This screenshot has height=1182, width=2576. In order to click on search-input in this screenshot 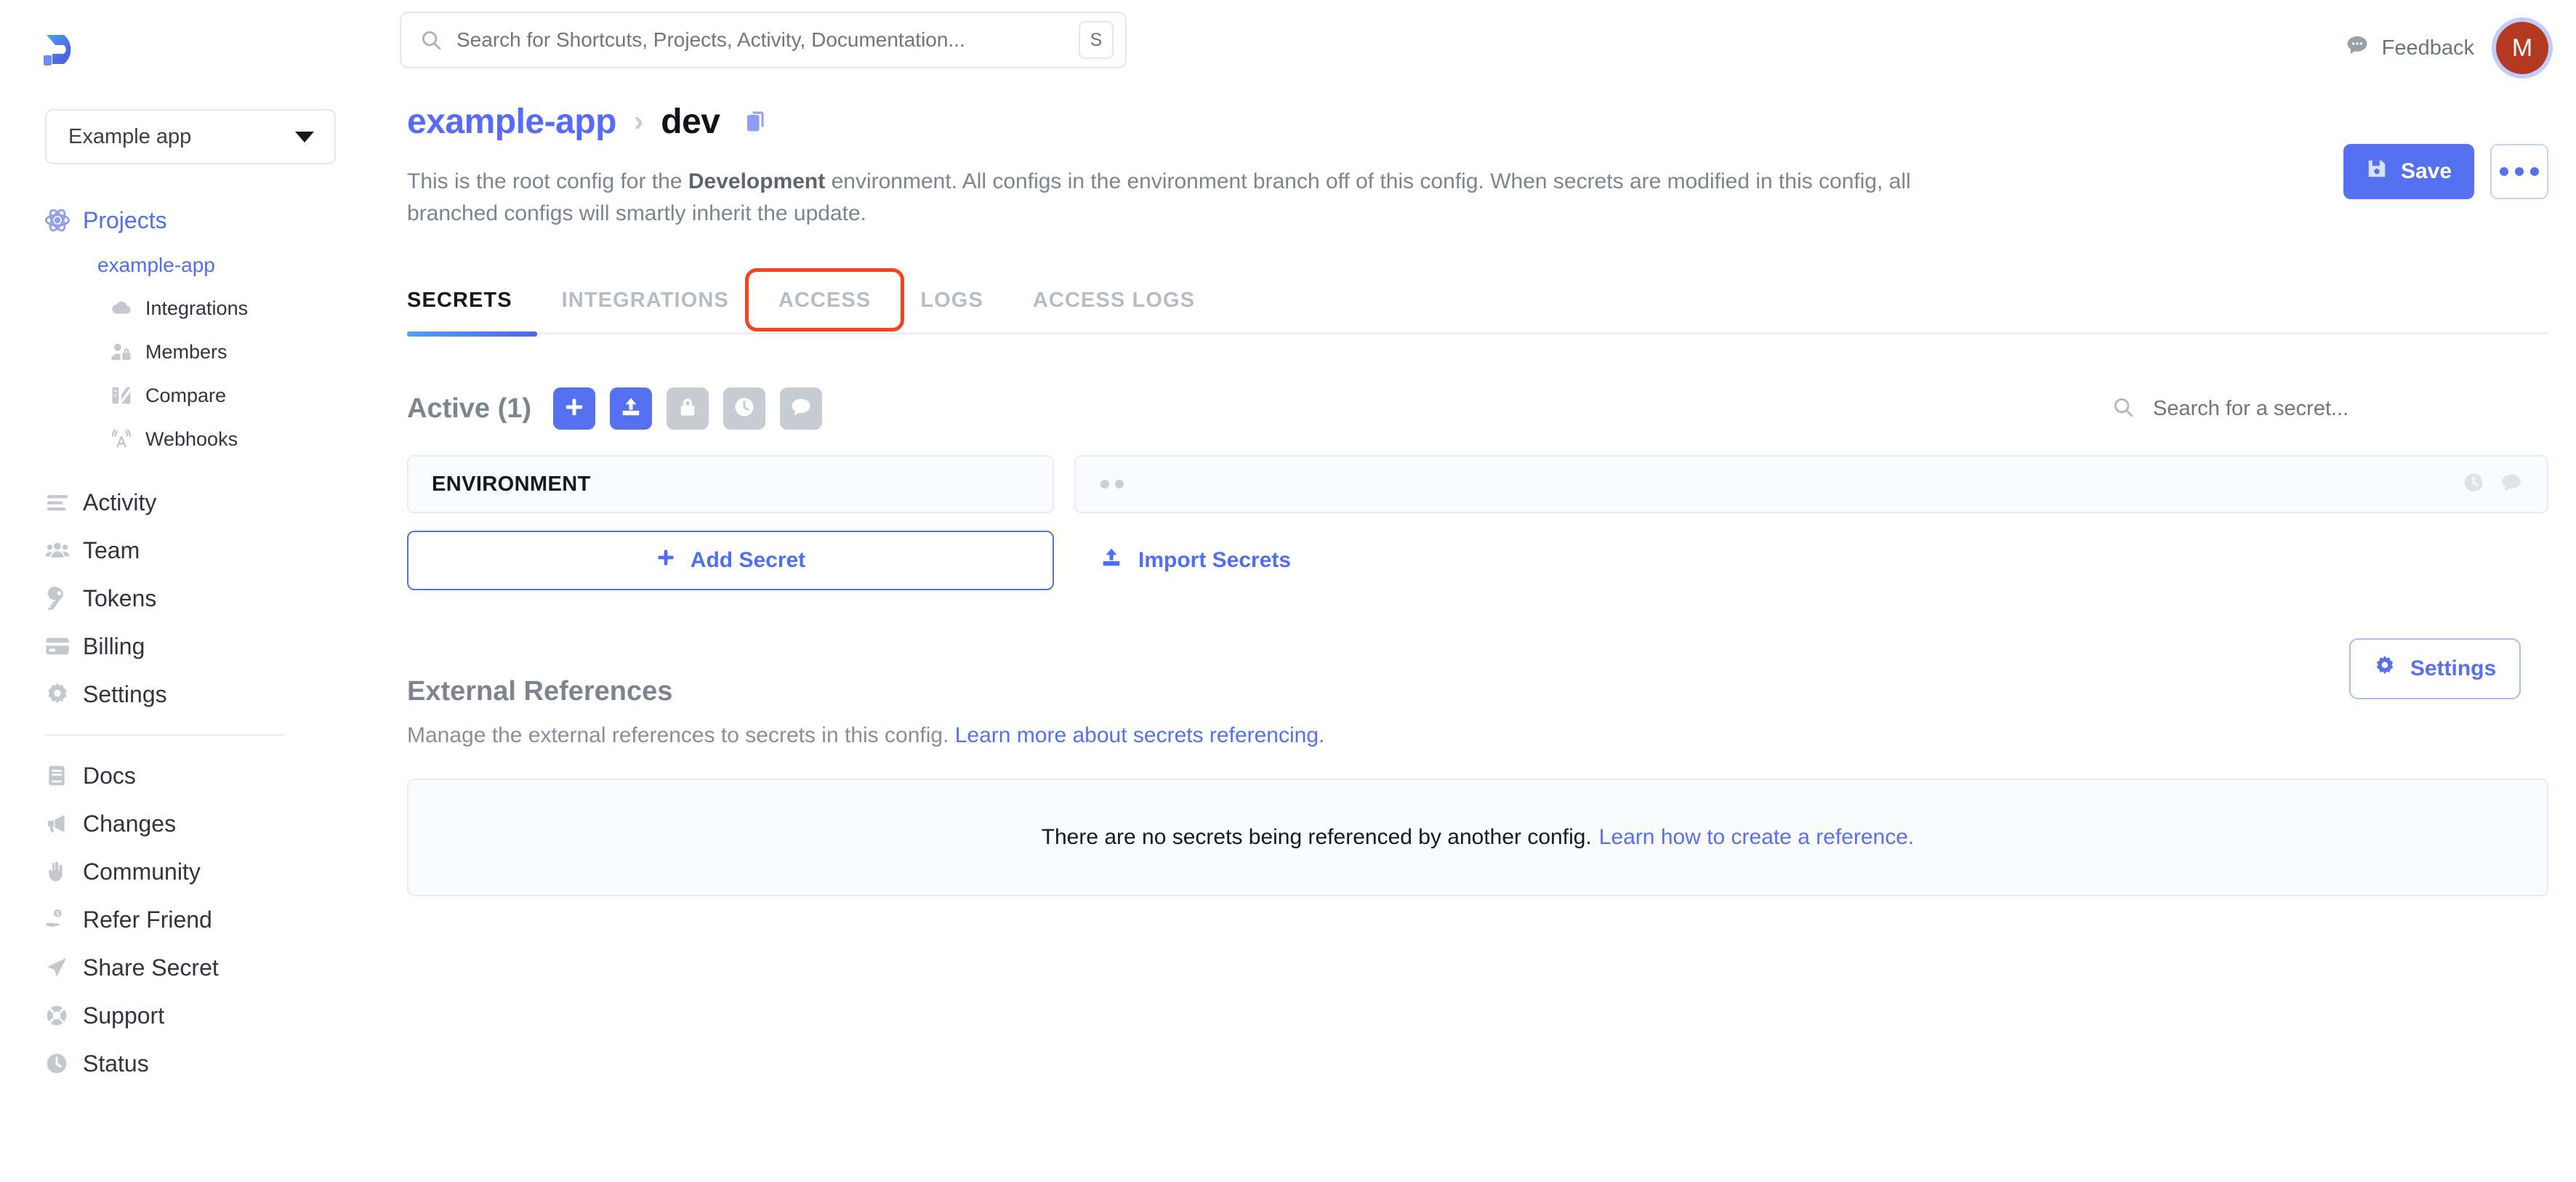, I will do `click(767, 40)`.